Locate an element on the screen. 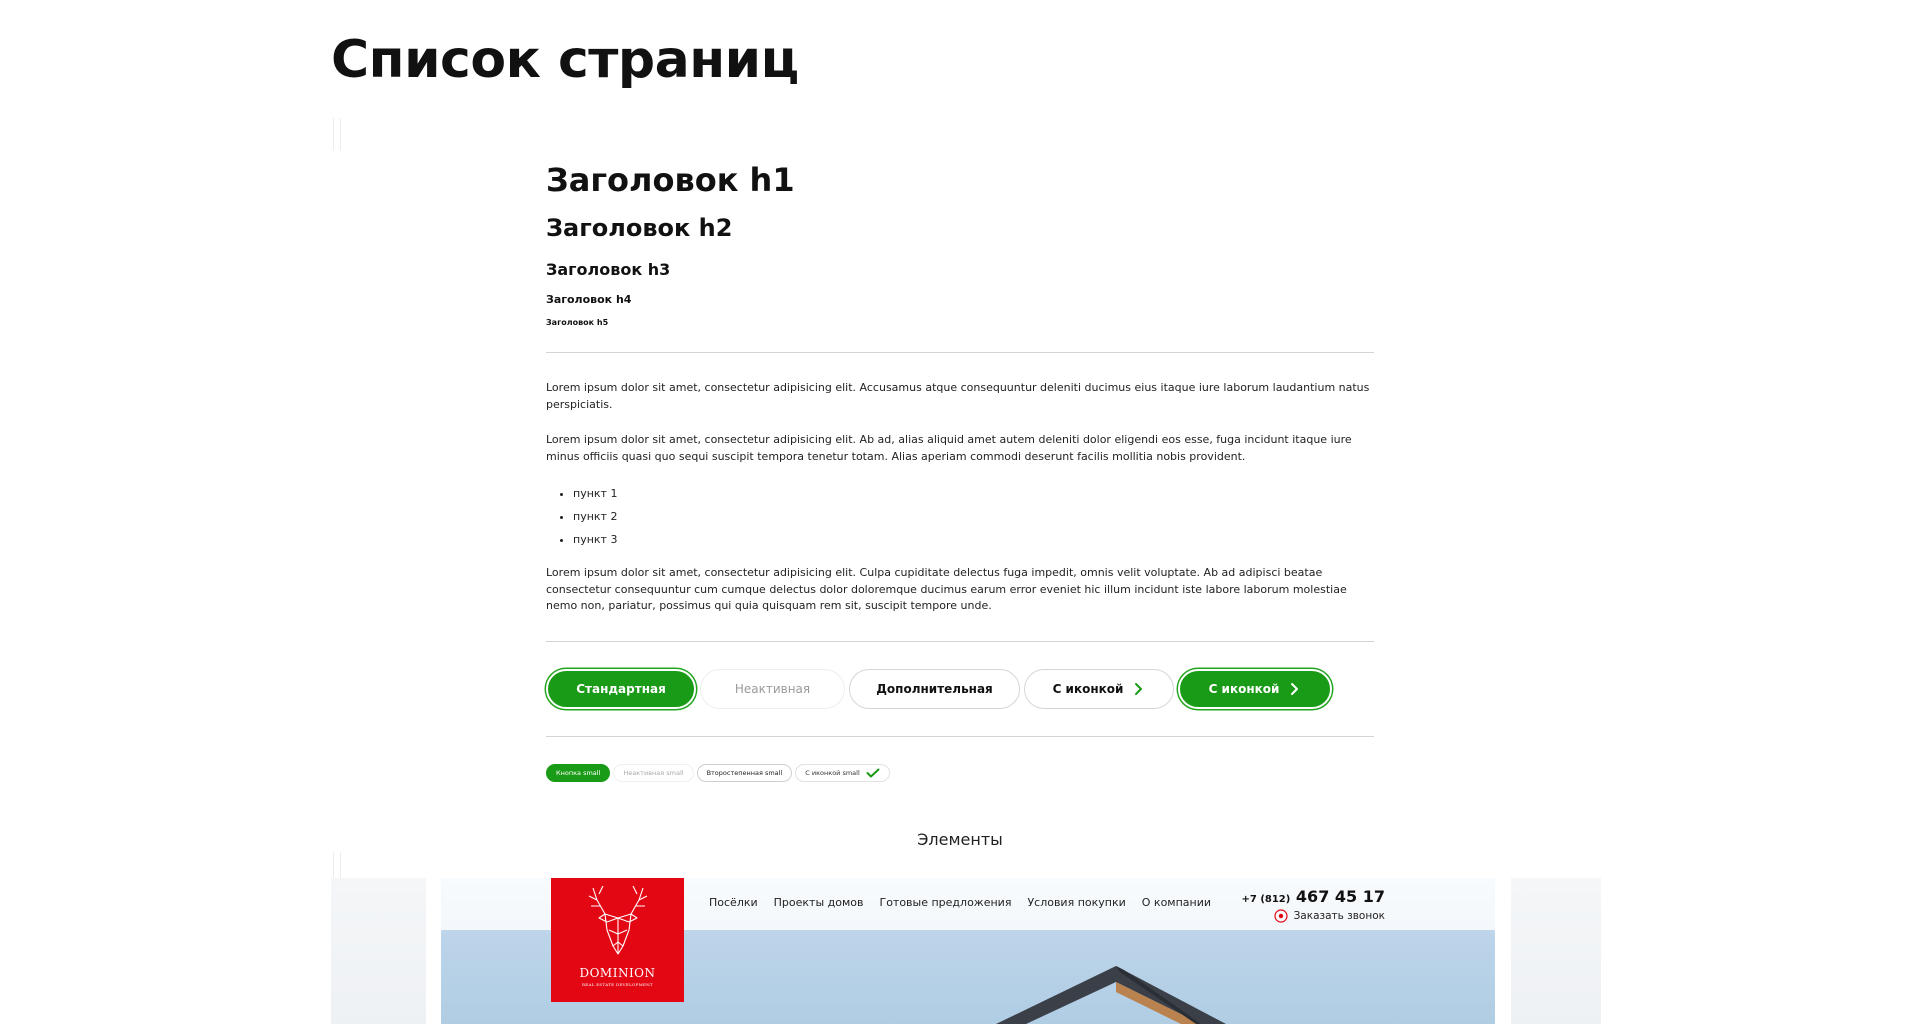  logo-tagline: REAL ESTATE DEVELOPMENT is located at coordinates (617, 984).